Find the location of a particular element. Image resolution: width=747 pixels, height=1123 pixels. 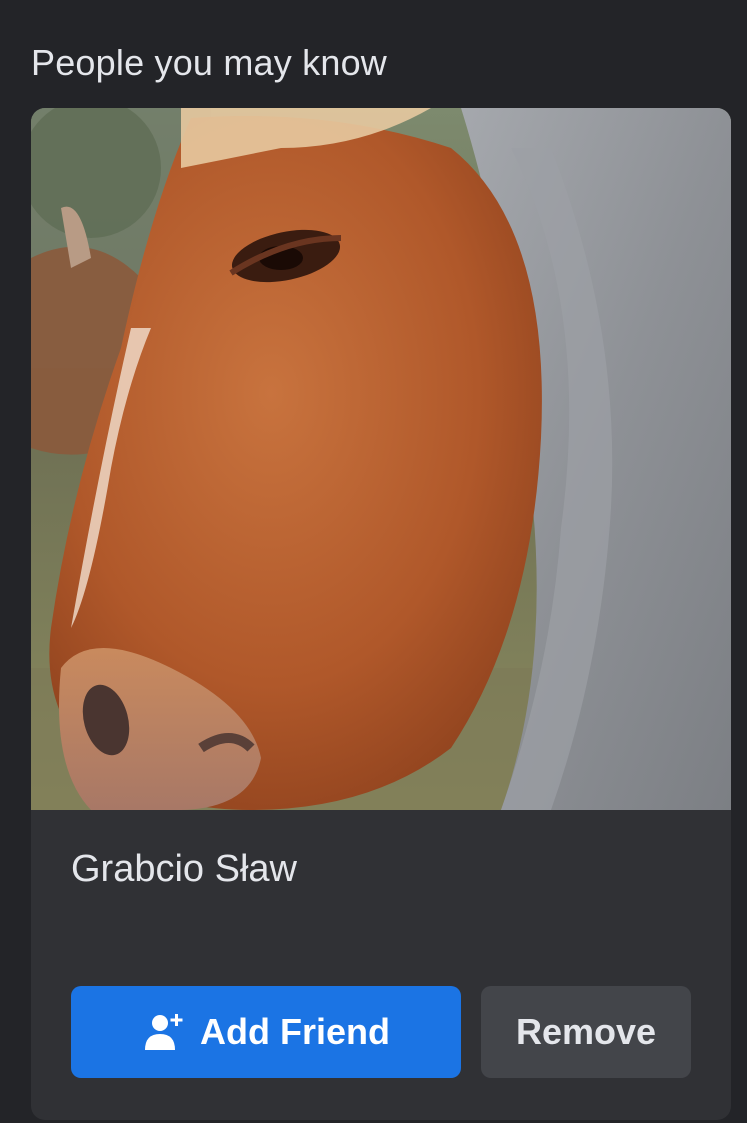

add-person-icon is located at coordinates (164, 1032).